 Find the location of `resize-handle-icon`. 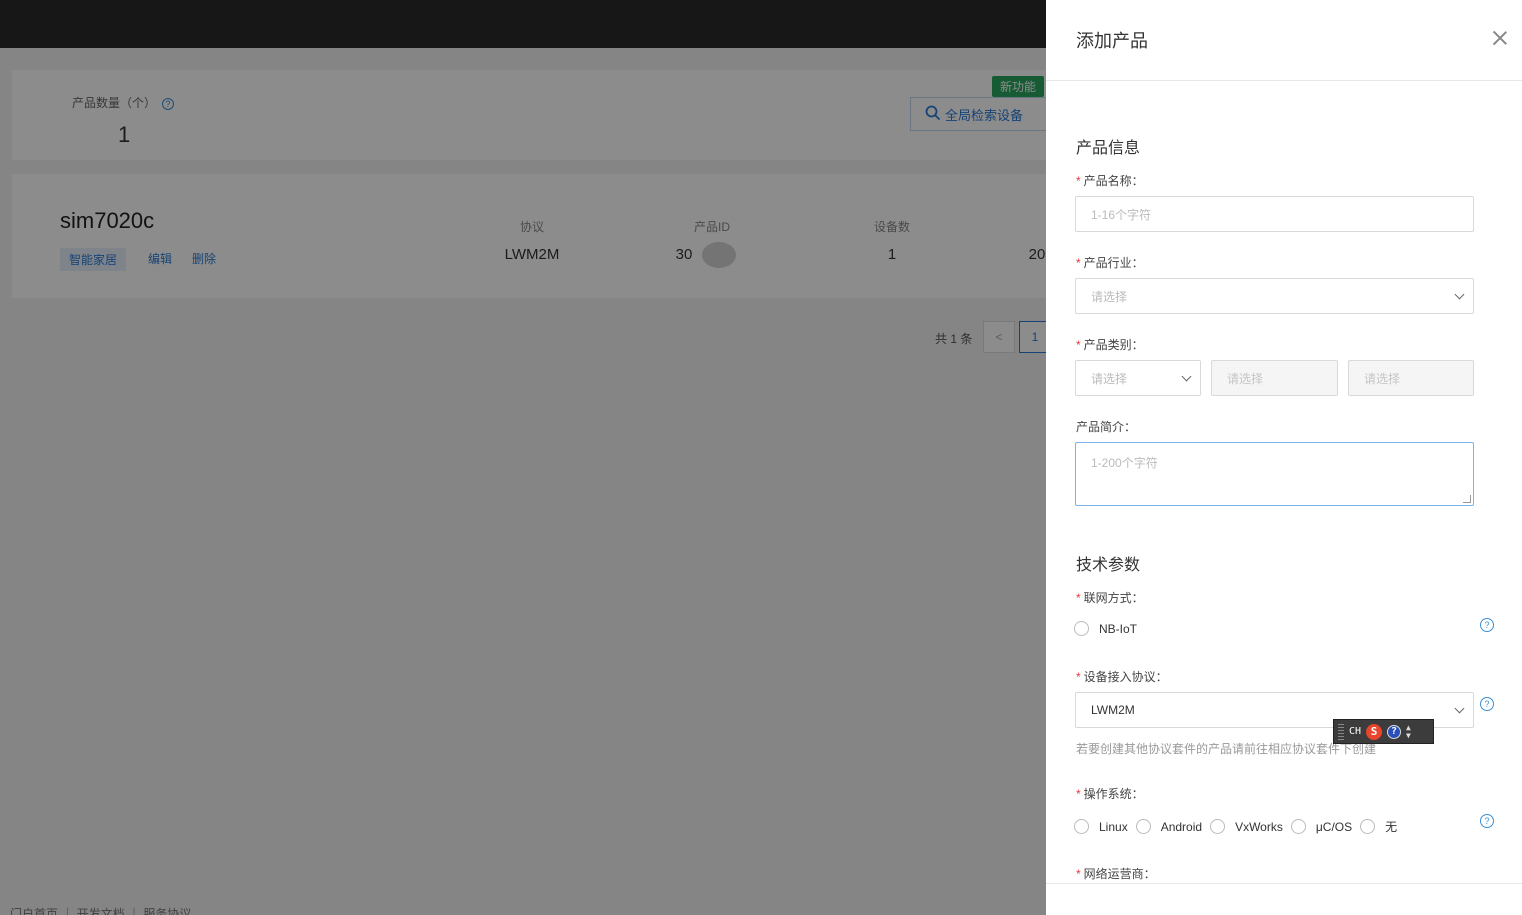

resize-handle-icon is located at coordinates (1467, 499).